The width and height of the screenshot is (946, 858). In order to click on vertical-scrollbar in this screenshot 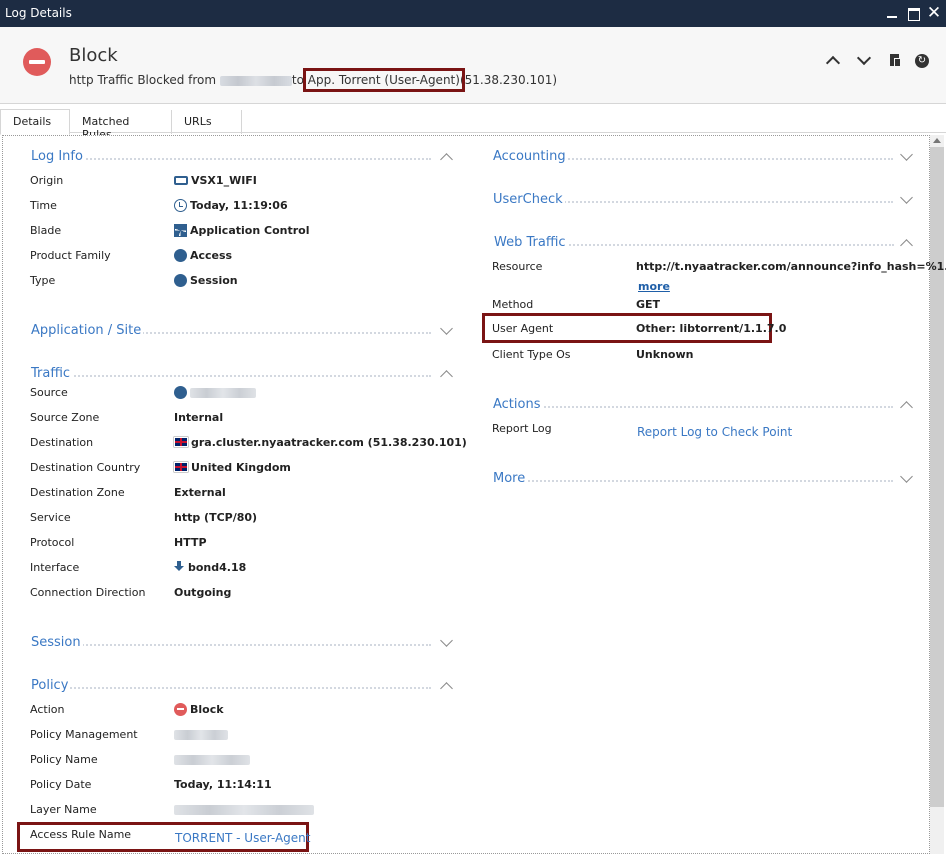, I will do `click(937, 494)`.